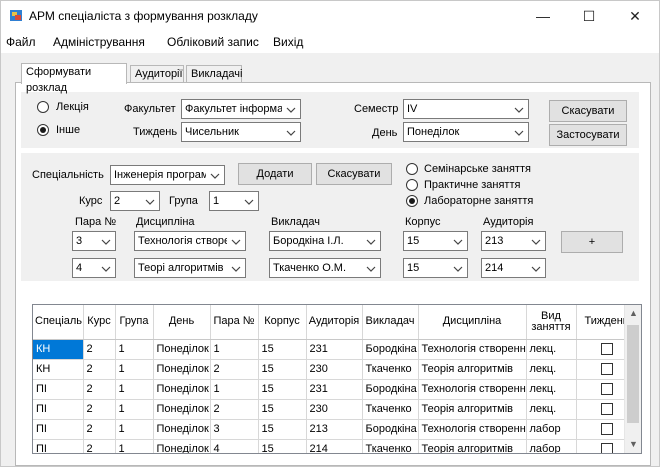 This screenshot has width=660, height=467. What do you see at coordinates (633, 374) in the screenshot?
I see `scroll-thumb` at bounding box center [633, 374].